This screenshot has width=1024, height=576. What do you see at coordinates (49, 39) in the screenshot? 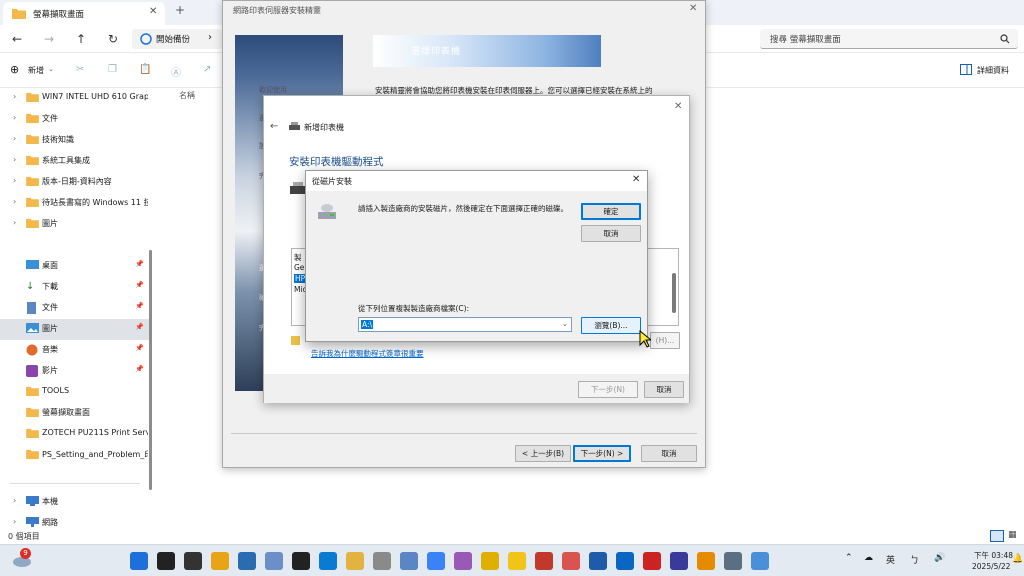
I see `forward-arrow-icon: →` at bounding box center [49, 39].